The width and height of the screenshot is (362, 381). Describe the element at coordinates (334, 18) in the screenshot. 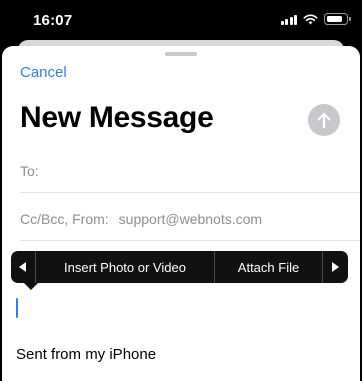

I see `battery-level` at that location.